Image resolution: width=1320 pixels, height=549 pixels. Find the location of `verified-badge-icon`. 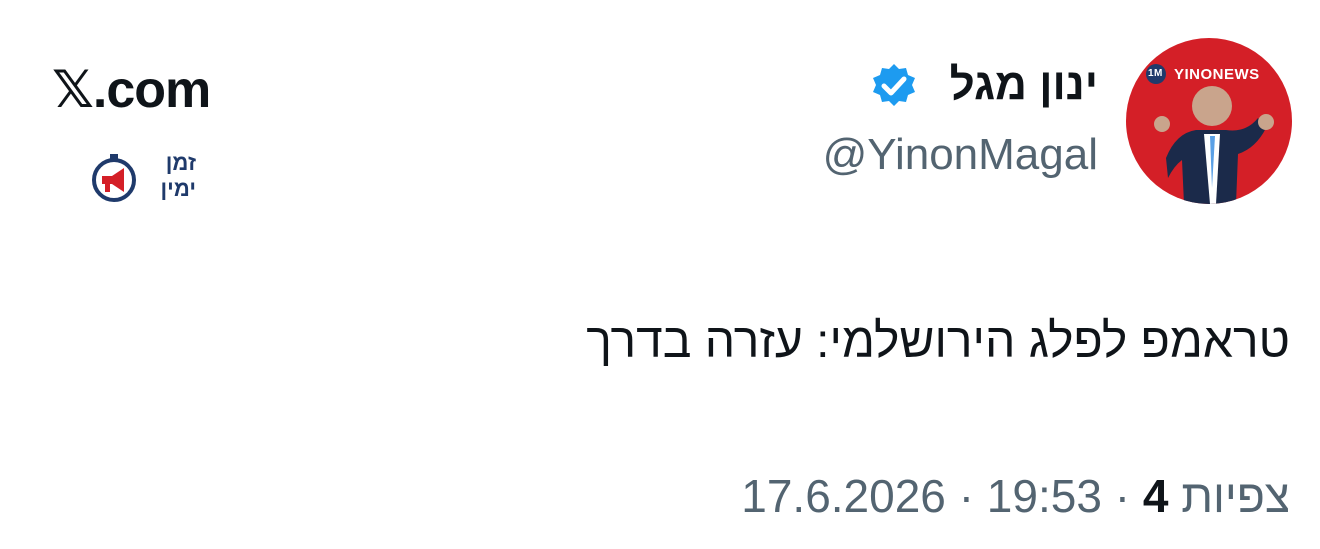

verified-badge-icon is located at coordinates (894, 86).